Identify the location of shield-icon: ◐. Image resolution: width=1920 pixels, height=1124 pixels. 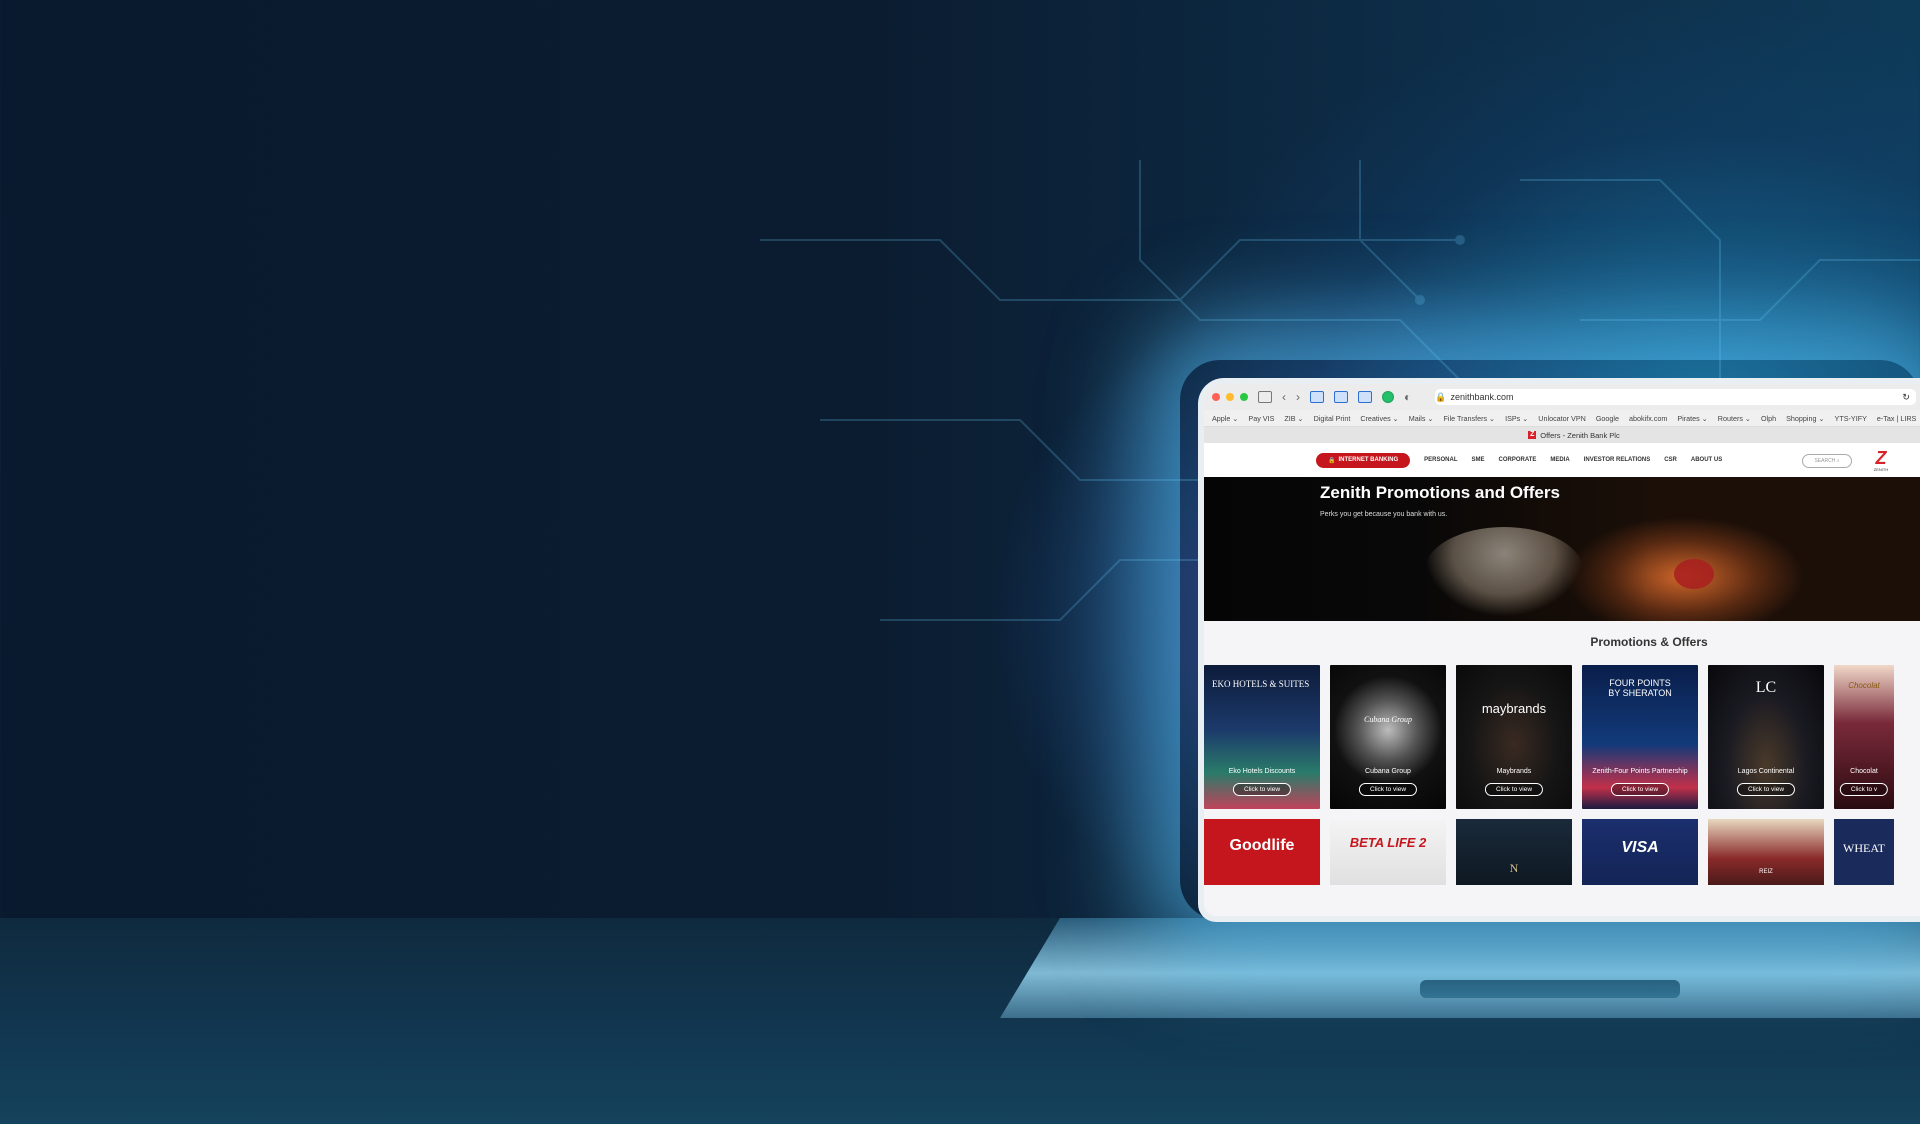
(1407, 397).